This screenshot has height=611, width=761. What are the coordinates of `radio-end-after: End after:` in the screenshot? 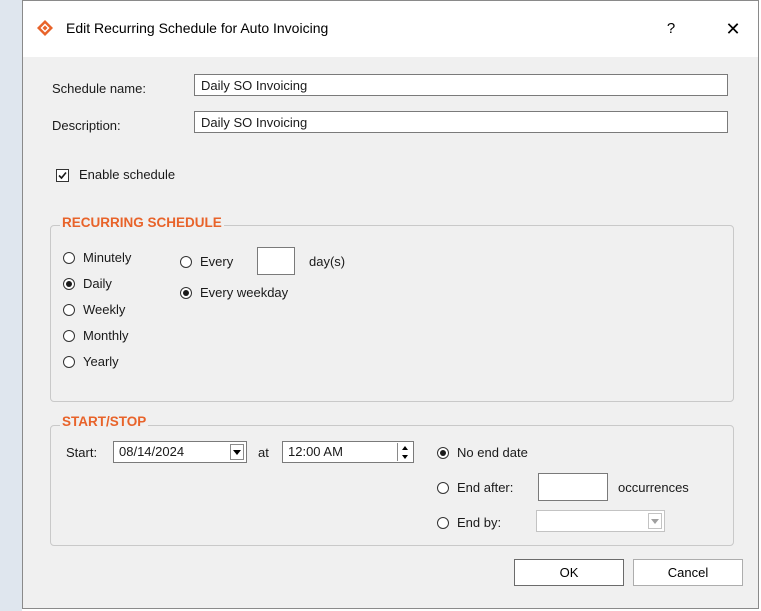 It's located at (475, 487).